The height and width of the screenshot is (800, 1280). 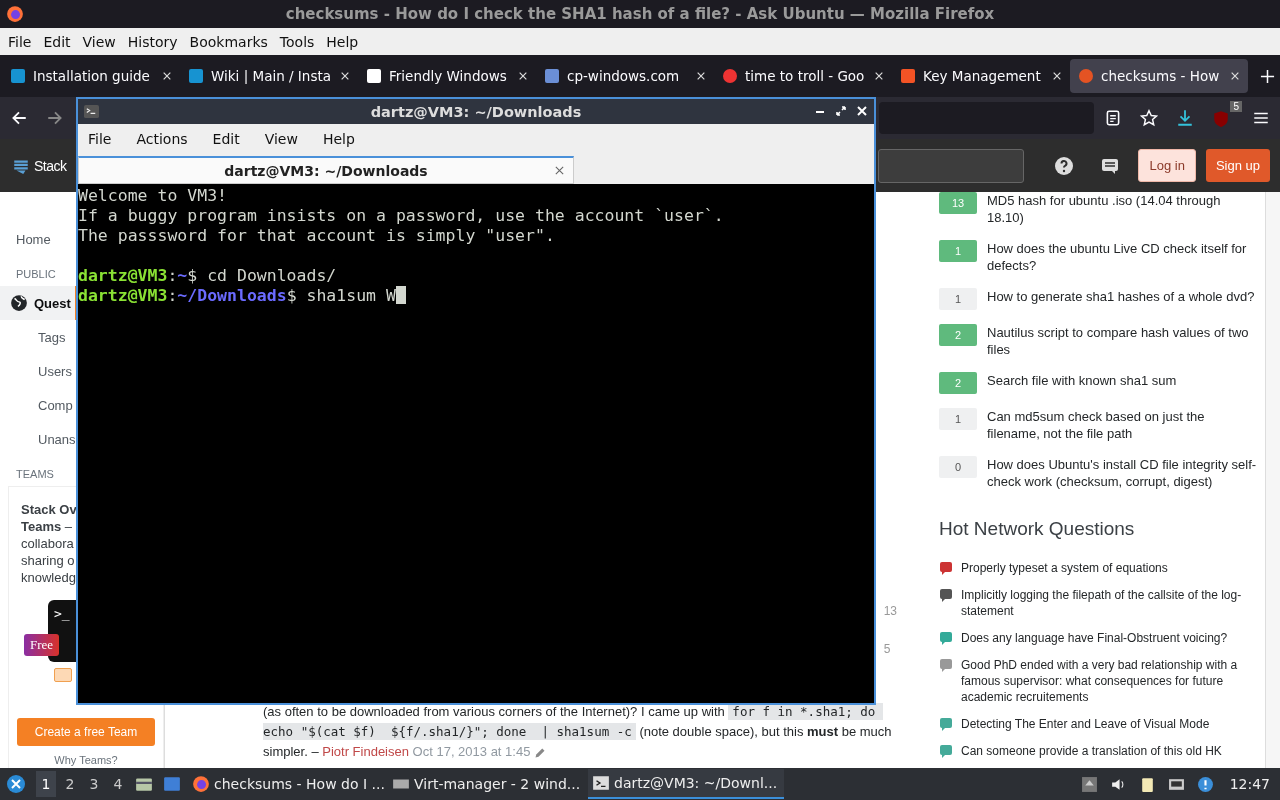 I want to click on question-link: Properly typeset a system of equations, so click(x=1064, y=568).